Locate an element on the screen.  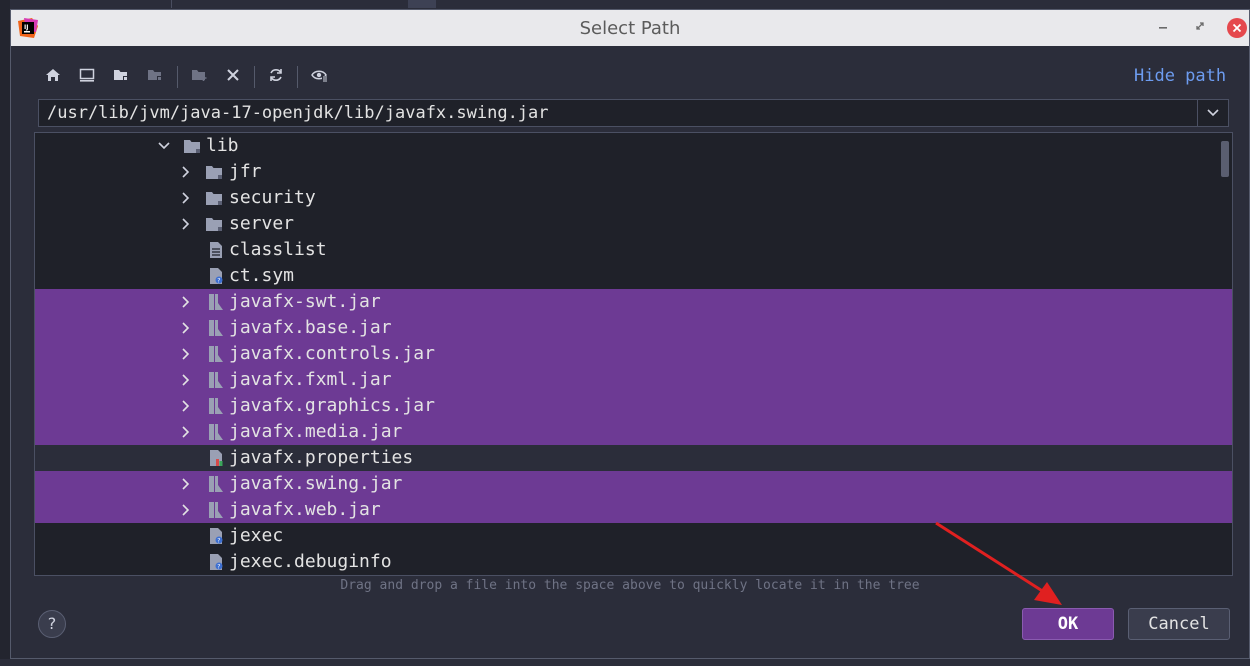
tree-item-label: javafx.media.jar is located at coordinates (316, 431).